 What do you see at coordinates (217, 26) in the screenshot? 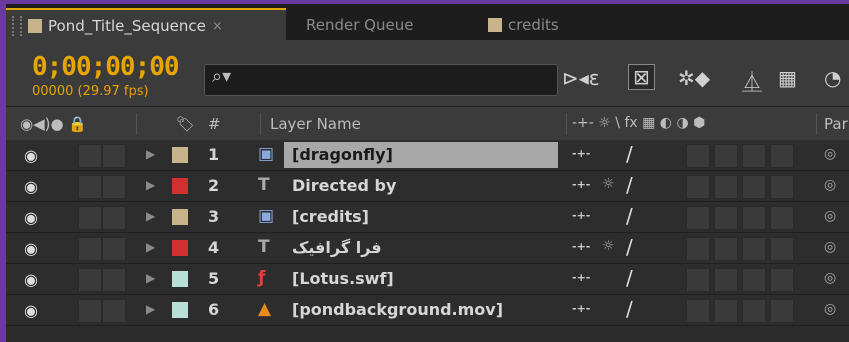
I see `close-icon: ×` at bounding box center [217, 26].